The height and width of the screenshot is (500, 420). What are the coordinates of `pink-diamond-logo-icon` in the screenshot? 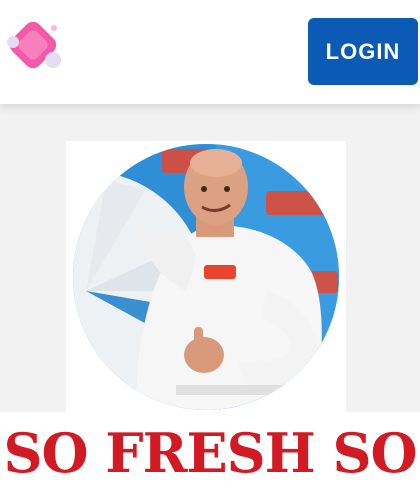 It's located at (34, 45).